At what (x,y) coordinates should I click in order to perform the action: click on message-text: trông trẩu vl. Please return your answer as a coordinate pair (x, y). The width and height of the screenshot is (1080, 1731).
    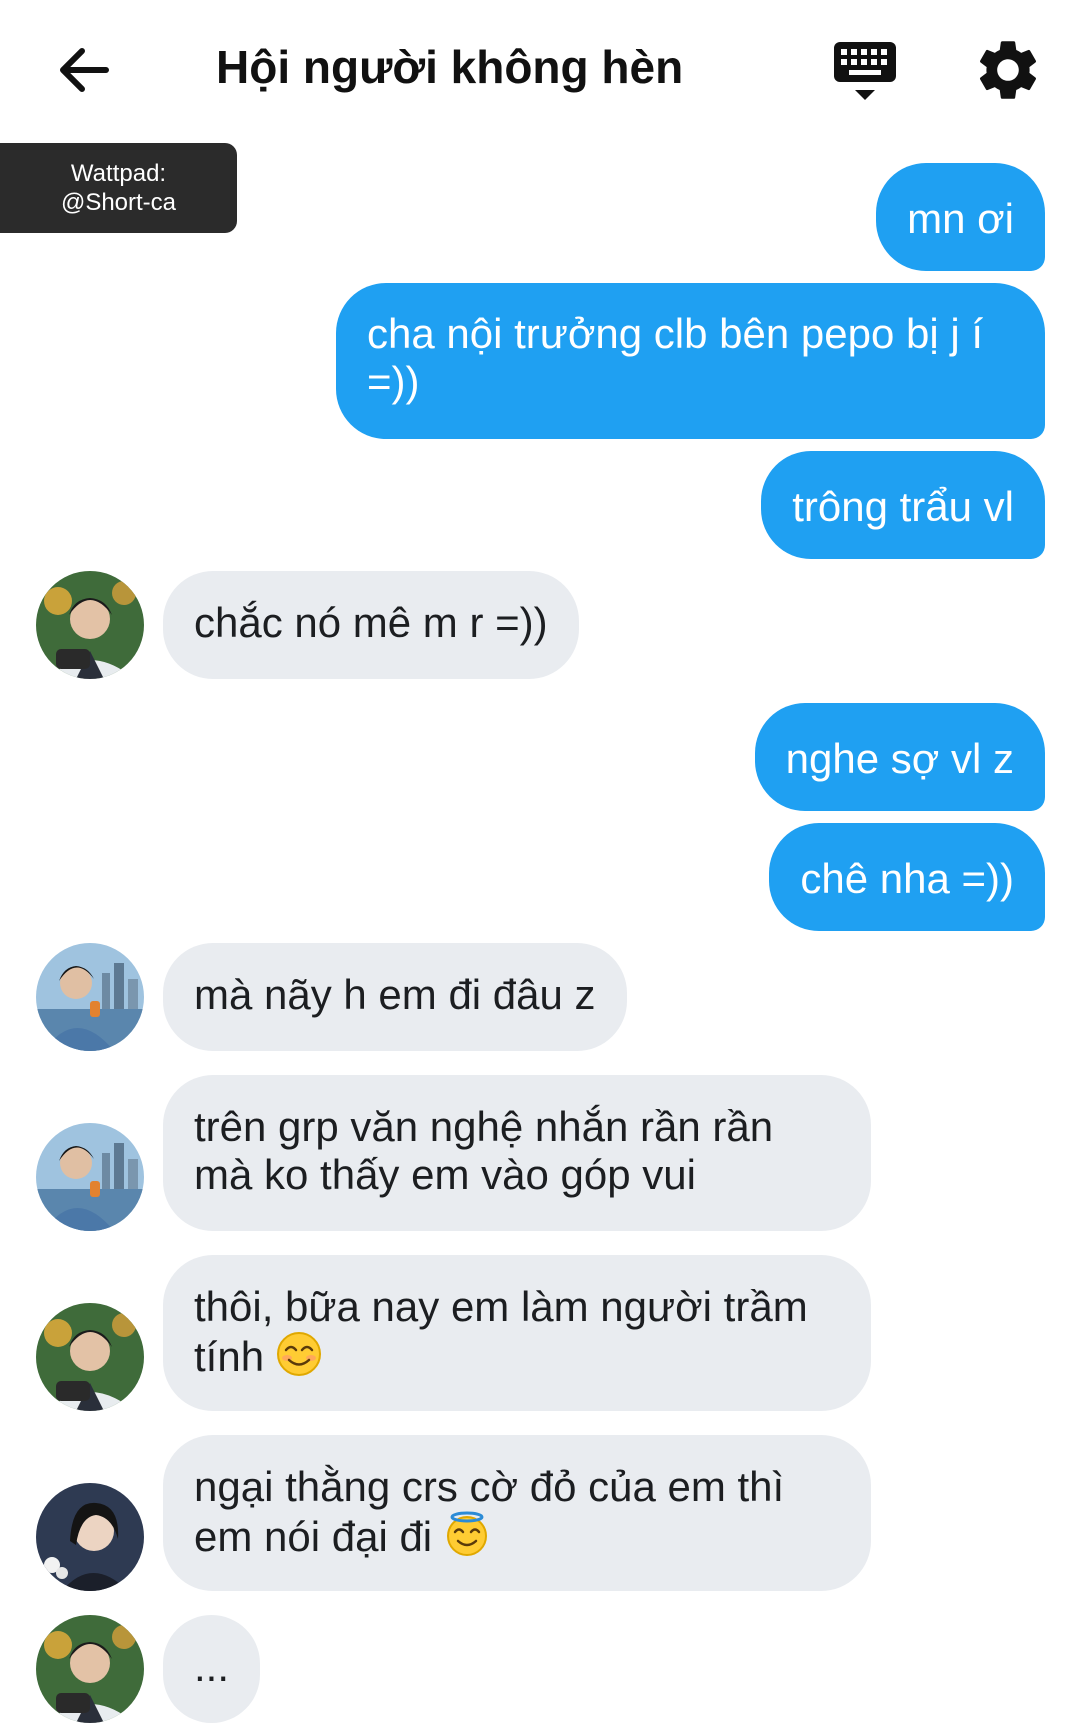
    Looking at the image, I should click on (903, 506).